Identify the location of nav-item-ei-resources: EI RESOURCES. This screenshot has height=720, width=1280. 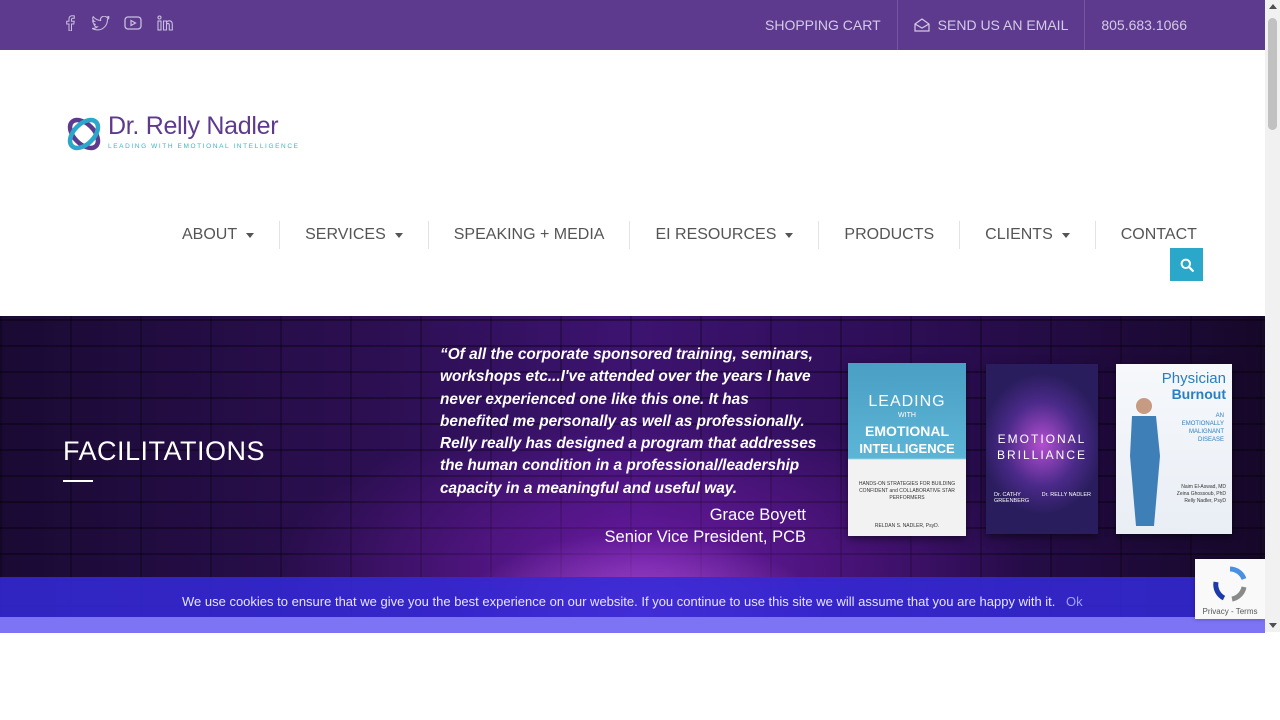
(723, 235).